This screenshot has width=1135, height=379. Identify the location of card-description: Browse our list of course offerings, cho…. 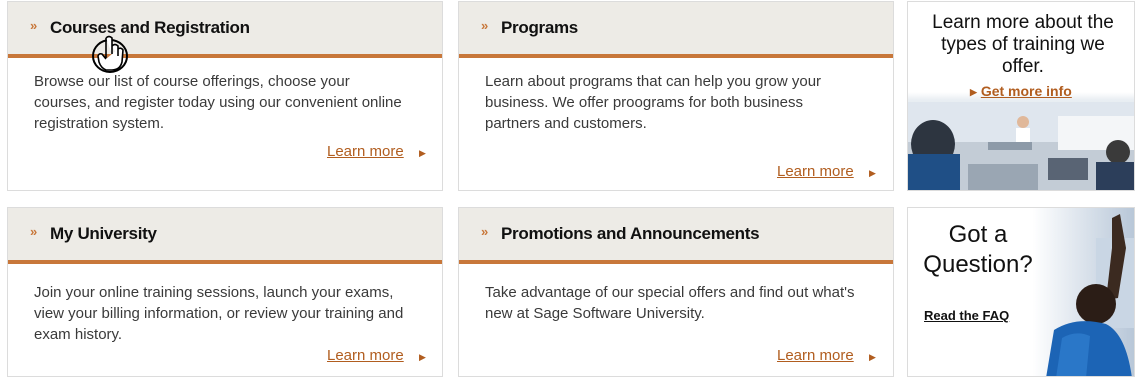
(218, 102).